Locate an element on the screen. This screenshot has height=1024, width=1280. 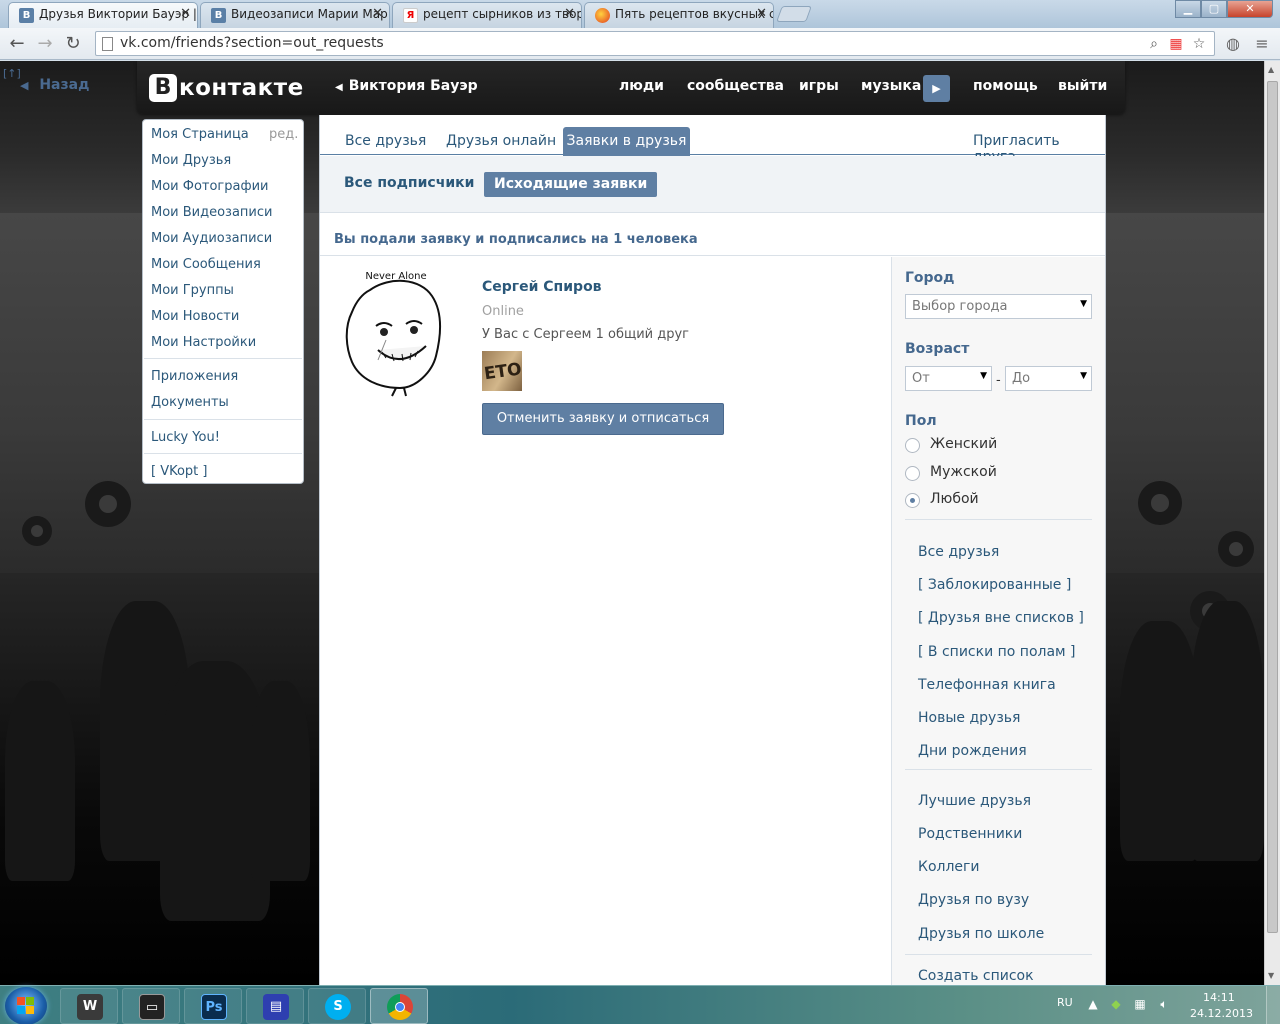
tray-app-icon: ◆ is located at coordinates (1116, 1004).